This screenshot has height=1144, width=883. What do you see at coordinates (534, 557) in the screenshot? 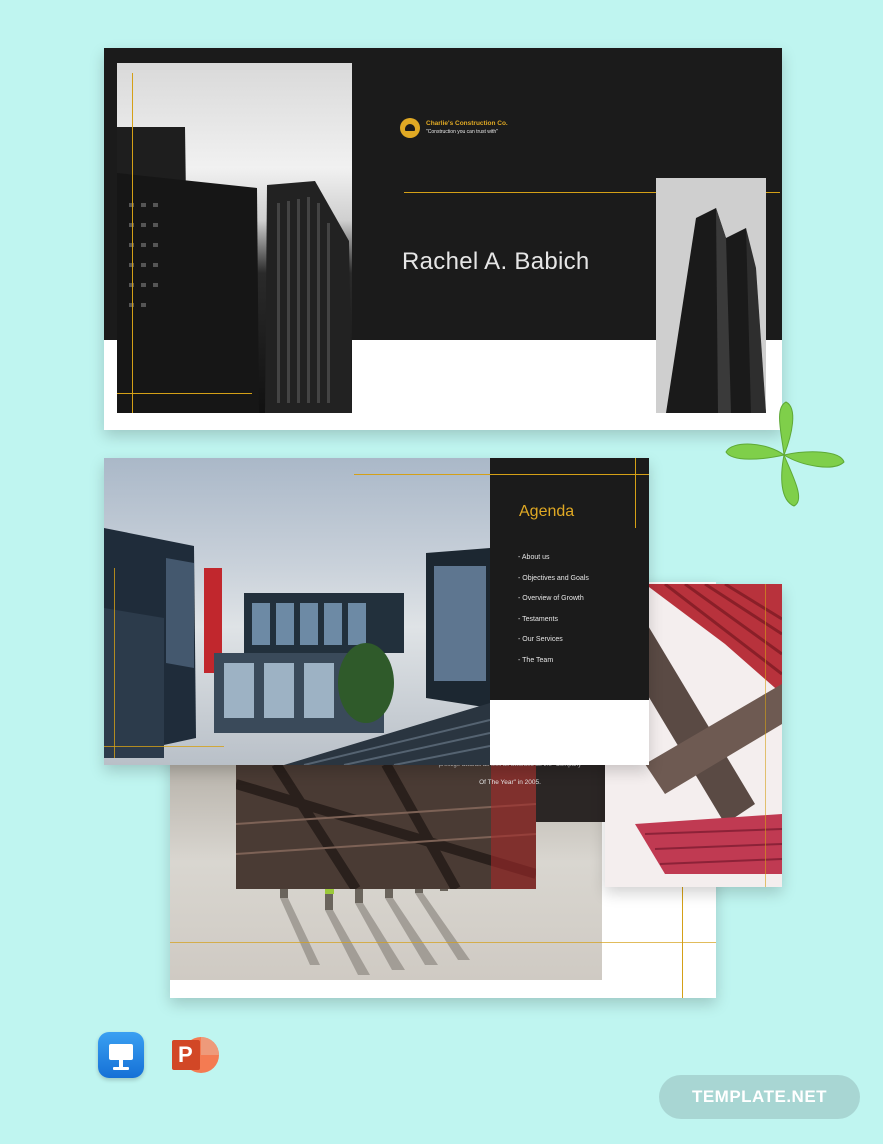
I see `agenda-item: - About us` at bounding box center [534, 557].